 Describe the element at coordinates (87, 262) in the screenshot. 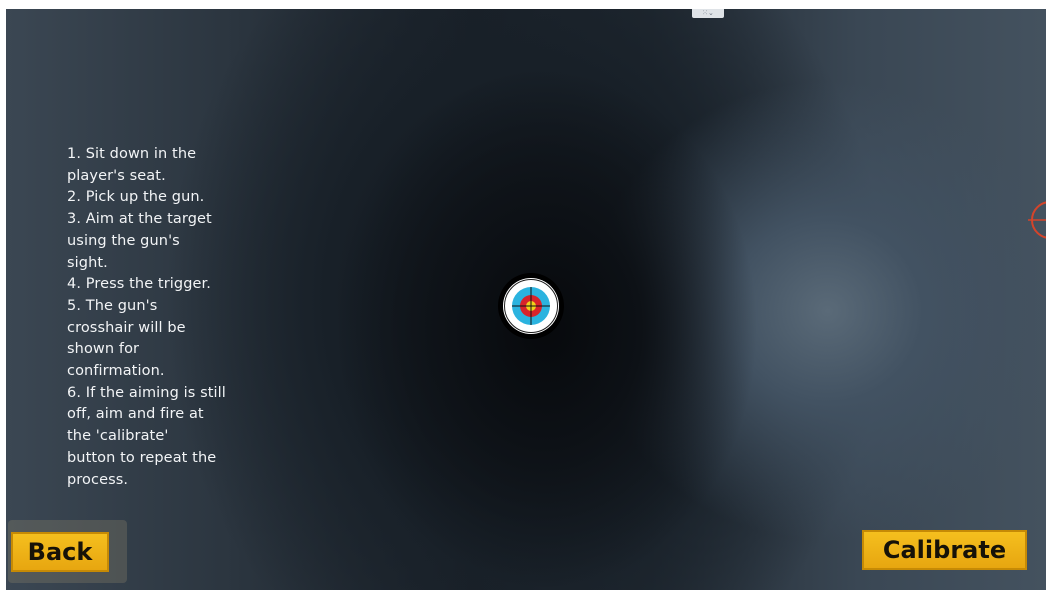

I see `instruction-line: sight.` at that location.